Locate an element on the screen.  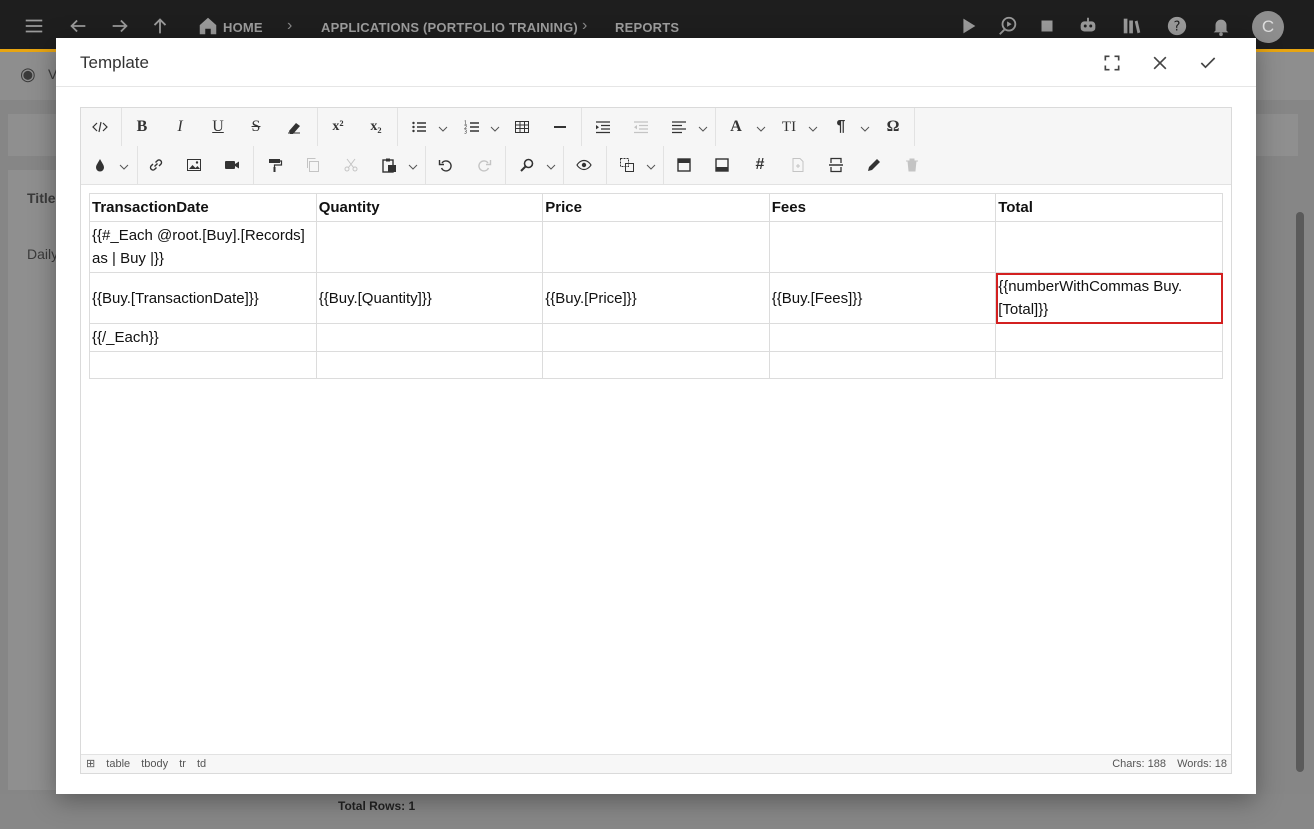
stop-icon is located at coordinates (1047, 26).